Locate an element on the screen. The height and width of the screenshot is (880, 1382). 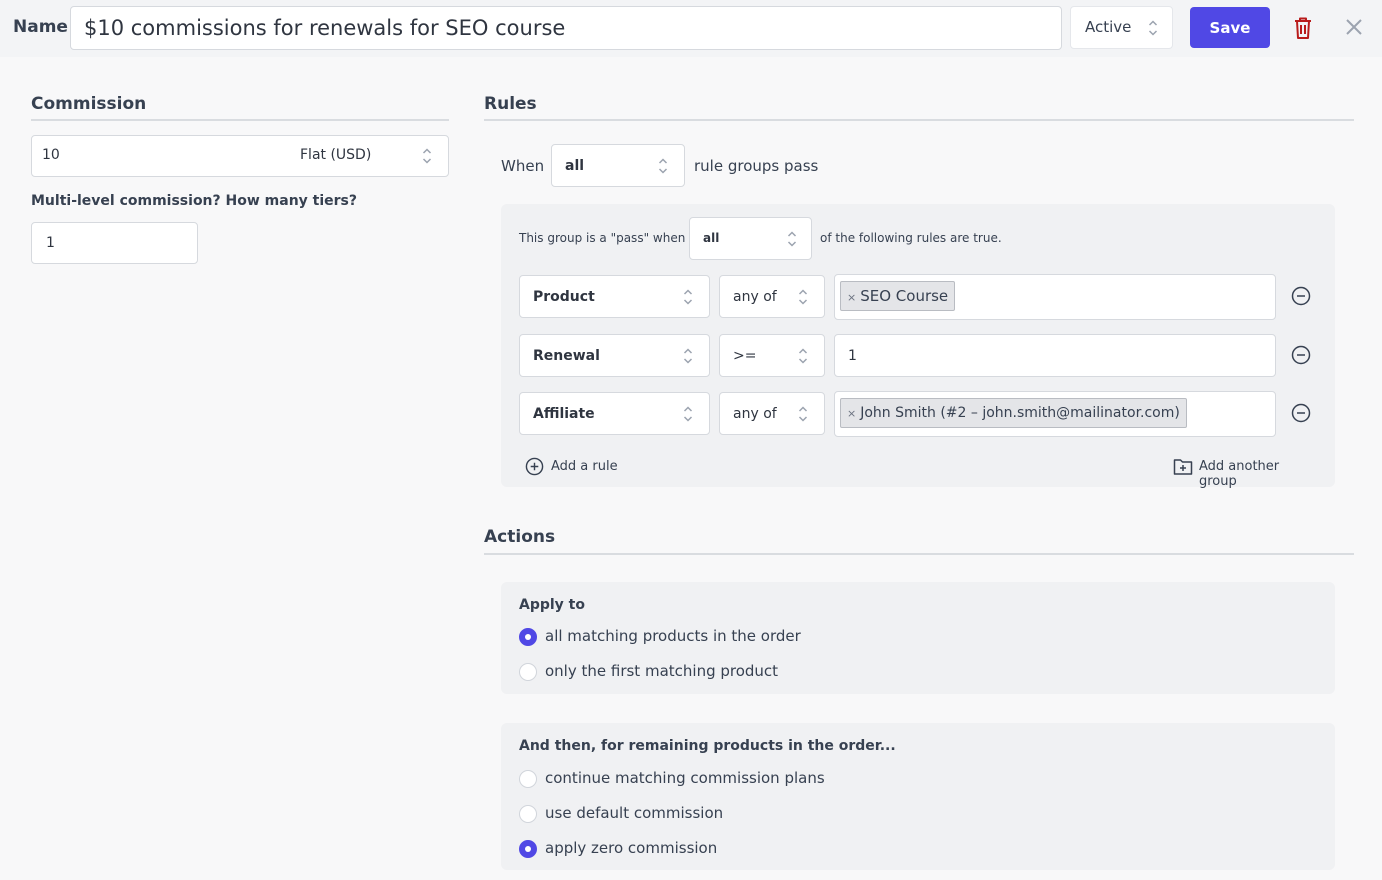
close-button is located at coordinates (1354, 27).